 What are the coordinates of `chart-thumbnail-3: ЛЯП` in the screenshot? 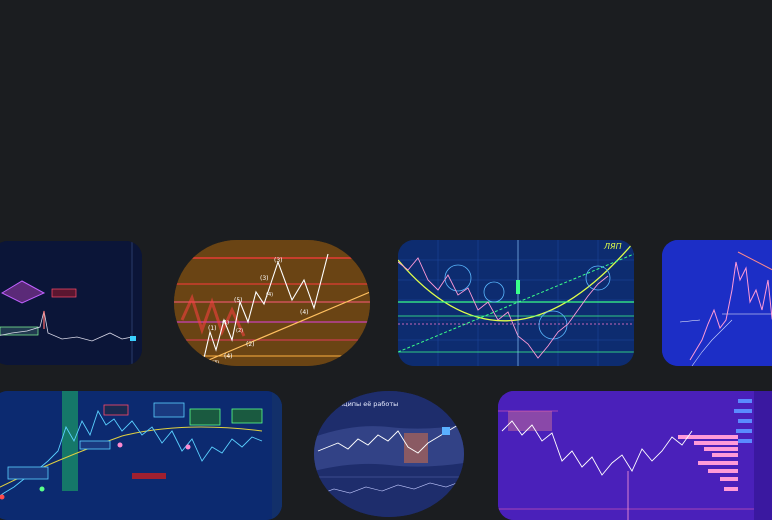 It's located at (516, 303).